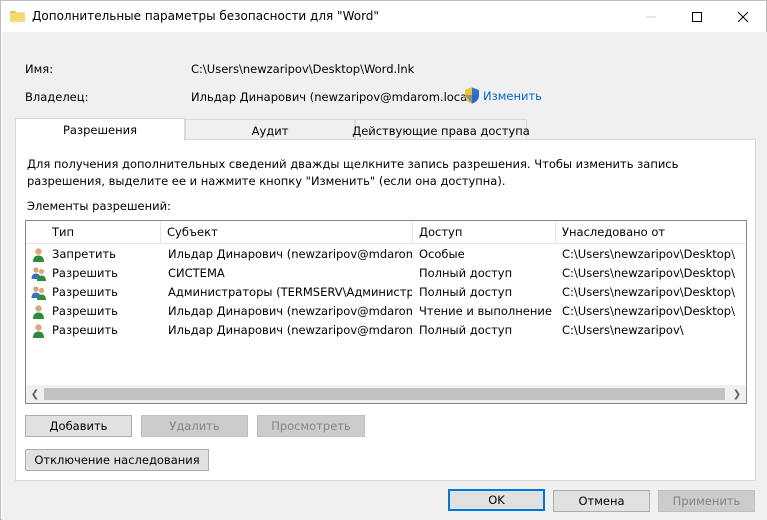  Describe the element at coordinates (99, 206) in the screenshot. I see `permission-entries-label: Элементы разрешений:` at that location.